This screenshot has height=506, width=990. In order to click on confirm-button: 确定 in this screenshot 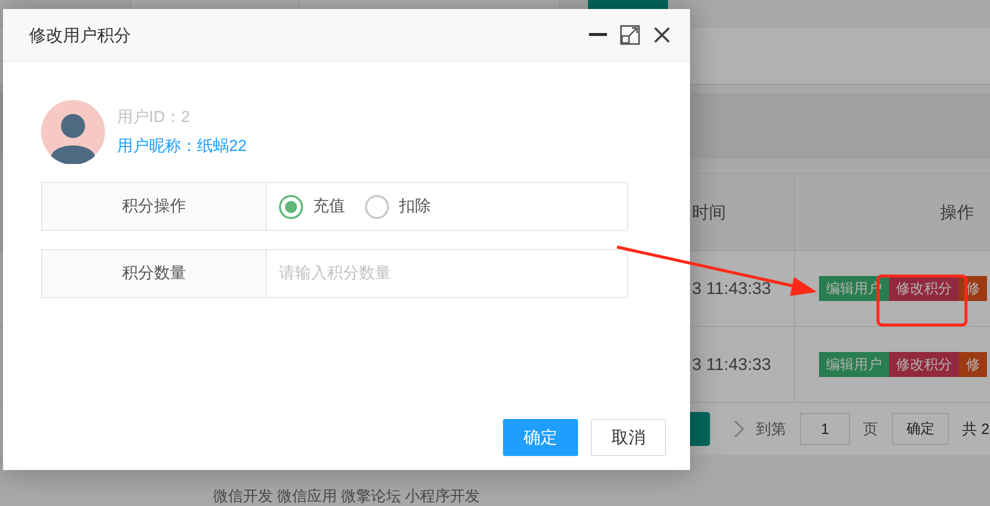, I will do `click(540, 437)`.